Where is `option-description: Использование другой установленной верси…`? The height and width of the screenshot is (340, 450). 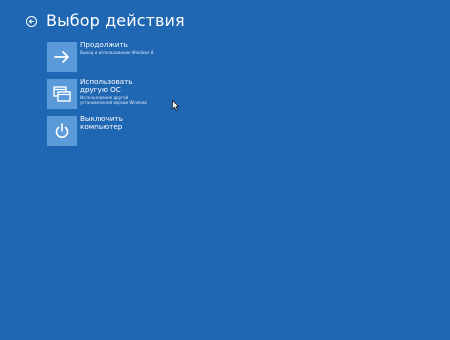 option-description: Использование другой установленной верси… is located at coordinates (114, 100).